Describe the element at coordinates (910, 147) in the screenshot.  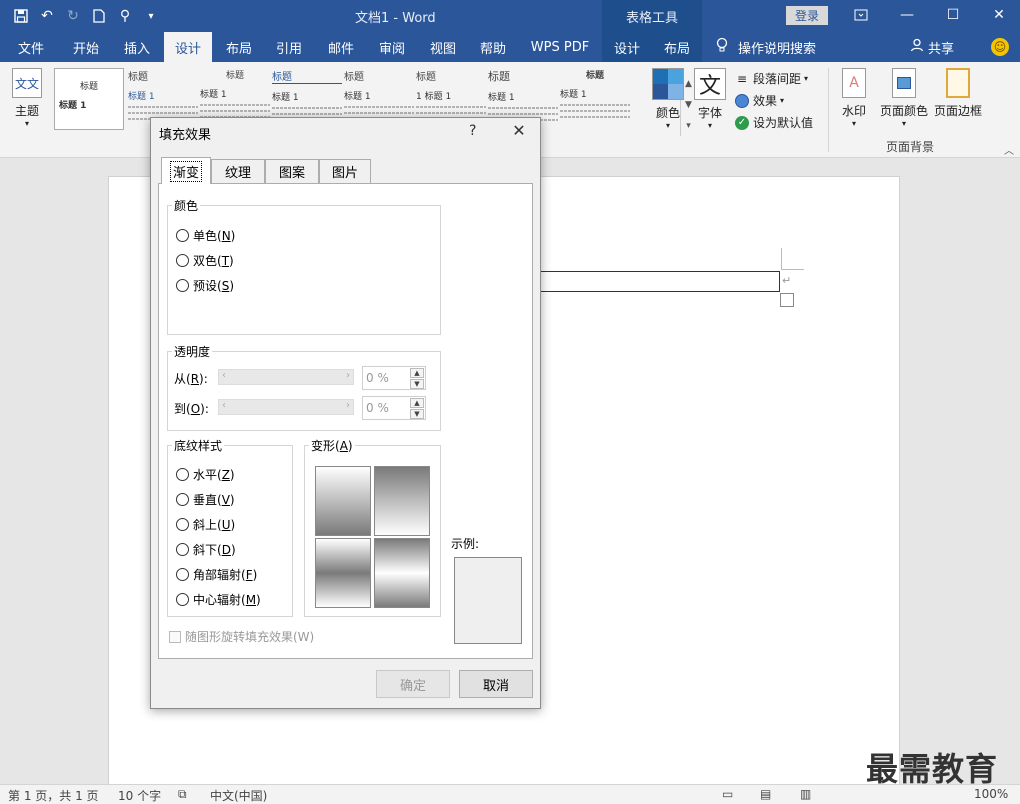
I see `page-background-group-label: 页面背景` at that location.